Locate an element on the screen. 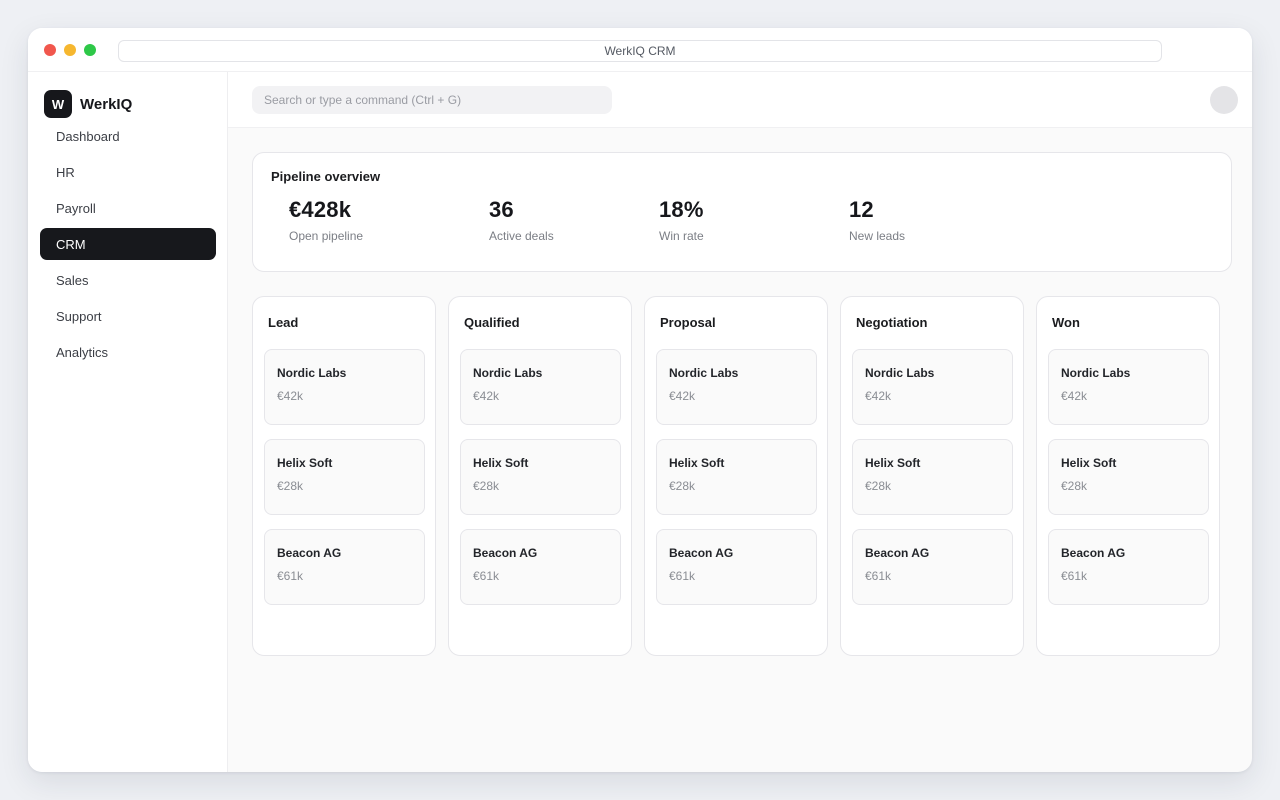 The height and width of the screenshot is (800, 1280). brand: W WerkIQ is located at coordinates (88, 104).